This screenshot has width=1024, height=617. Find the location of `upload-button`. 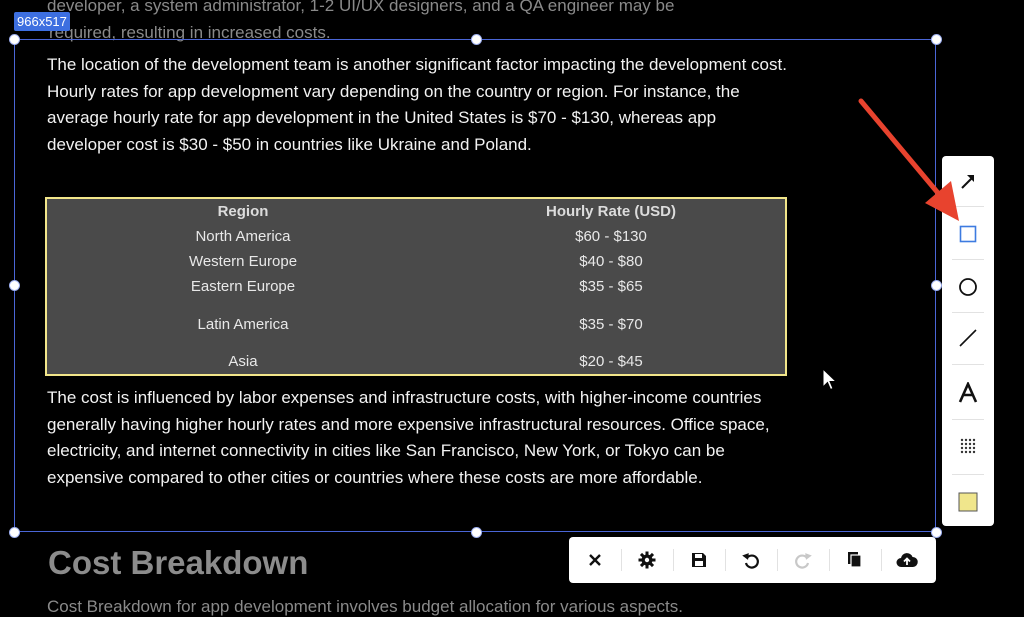

upload-button is located at coordinates (907, 560).